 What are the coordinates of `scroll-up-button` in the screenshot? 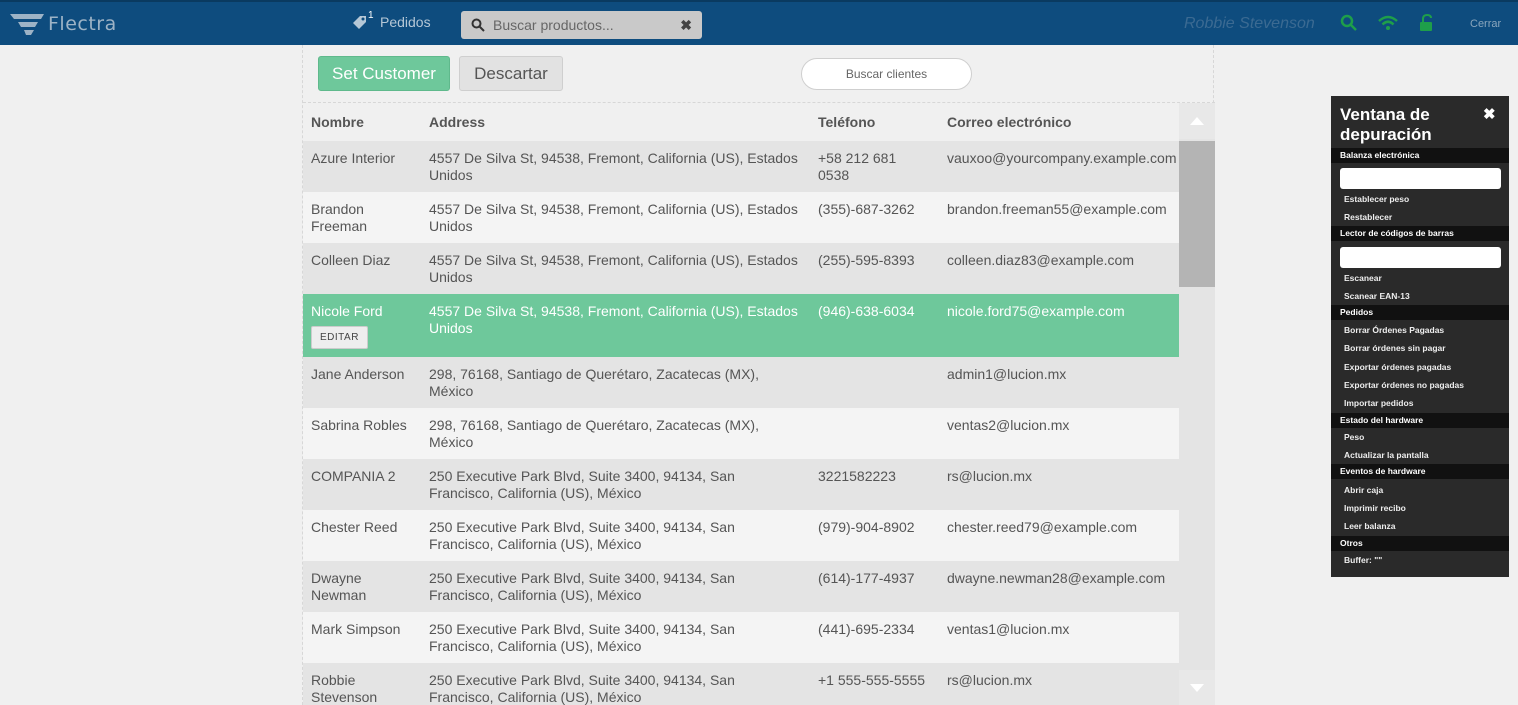 It's located at (1197, 121).